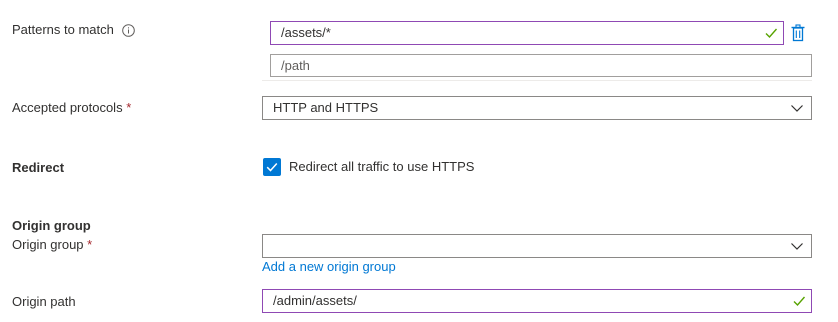  I want to click on origin-group-heading: Origin group, so click(51, 225).